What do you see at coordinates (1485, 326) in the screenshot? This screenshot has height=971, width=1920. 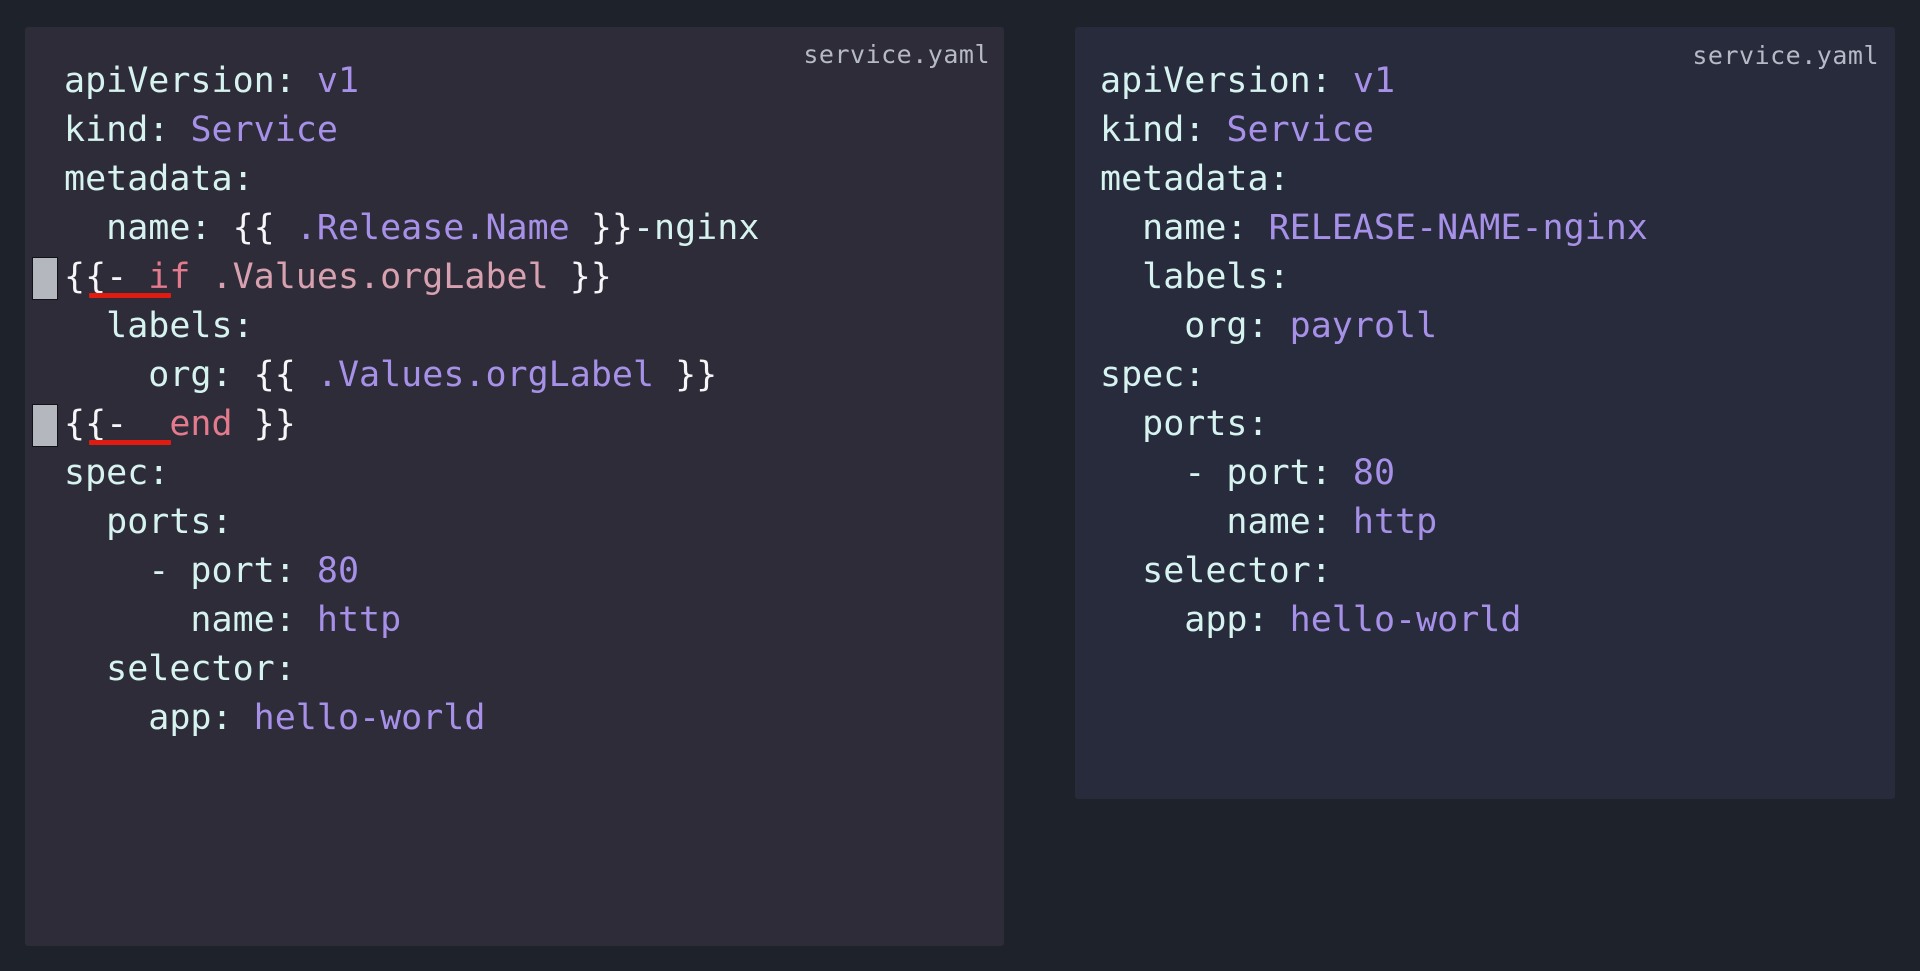 I see `code-line: org: payroll` at bounding box center [1485, 326].